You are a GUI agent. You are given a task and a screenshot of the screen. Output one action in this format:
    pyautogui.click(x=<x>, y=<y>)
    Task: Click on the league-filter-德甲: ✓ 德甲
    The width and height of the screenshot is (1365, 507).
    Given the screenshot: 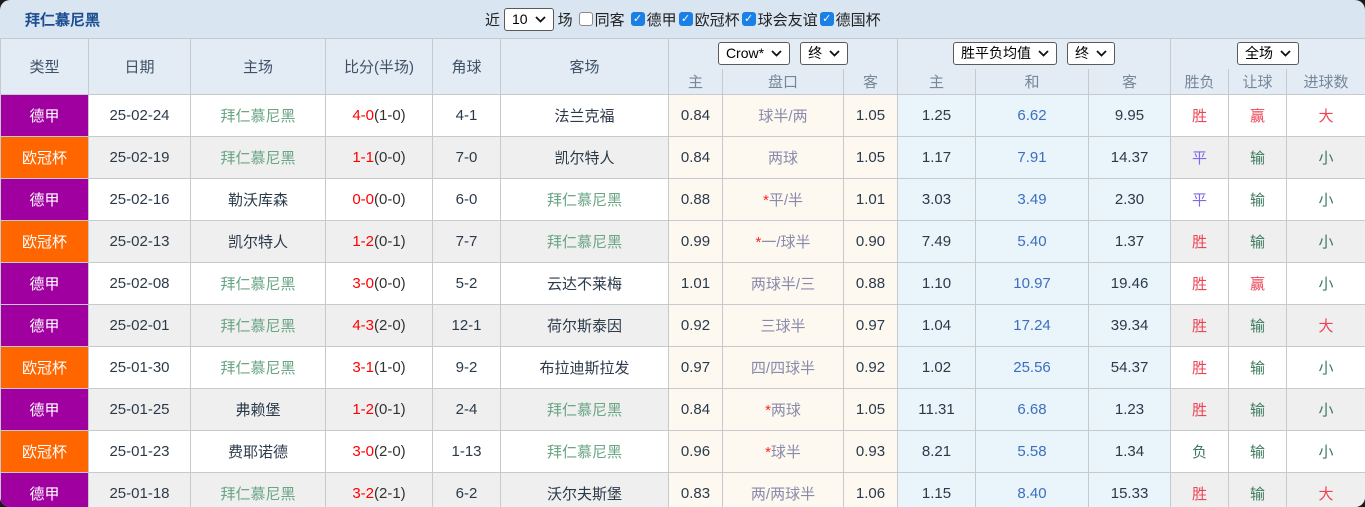 What is the action you would take?
    pyautogui.click(x=653, y=19)
    